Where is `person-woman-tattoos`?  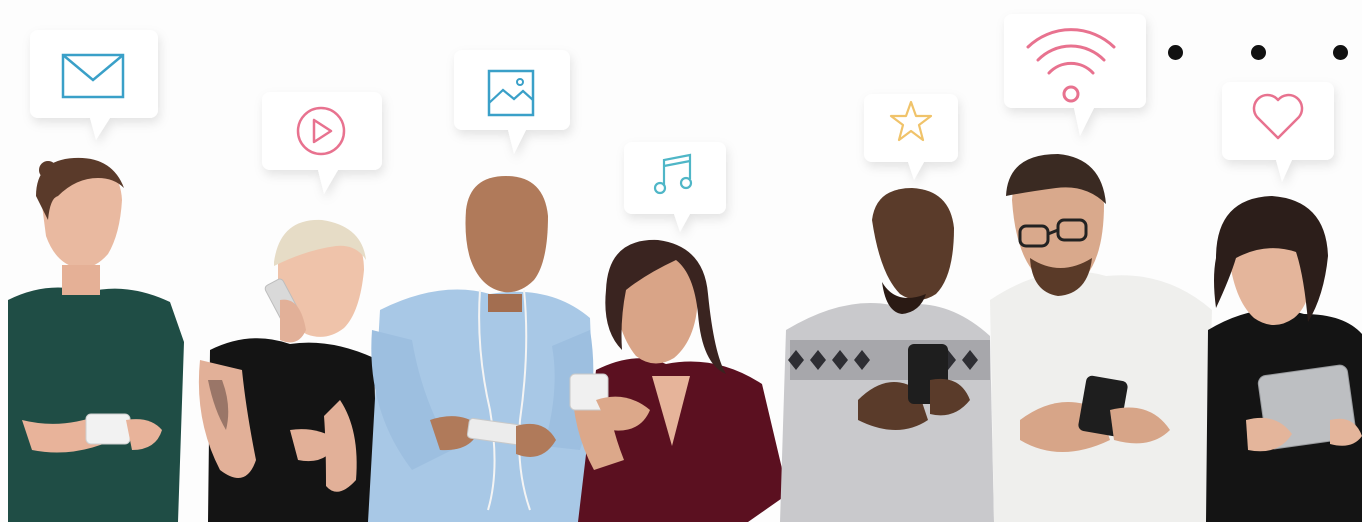
person-woman-tattoos is located at coordinates (288, 370).